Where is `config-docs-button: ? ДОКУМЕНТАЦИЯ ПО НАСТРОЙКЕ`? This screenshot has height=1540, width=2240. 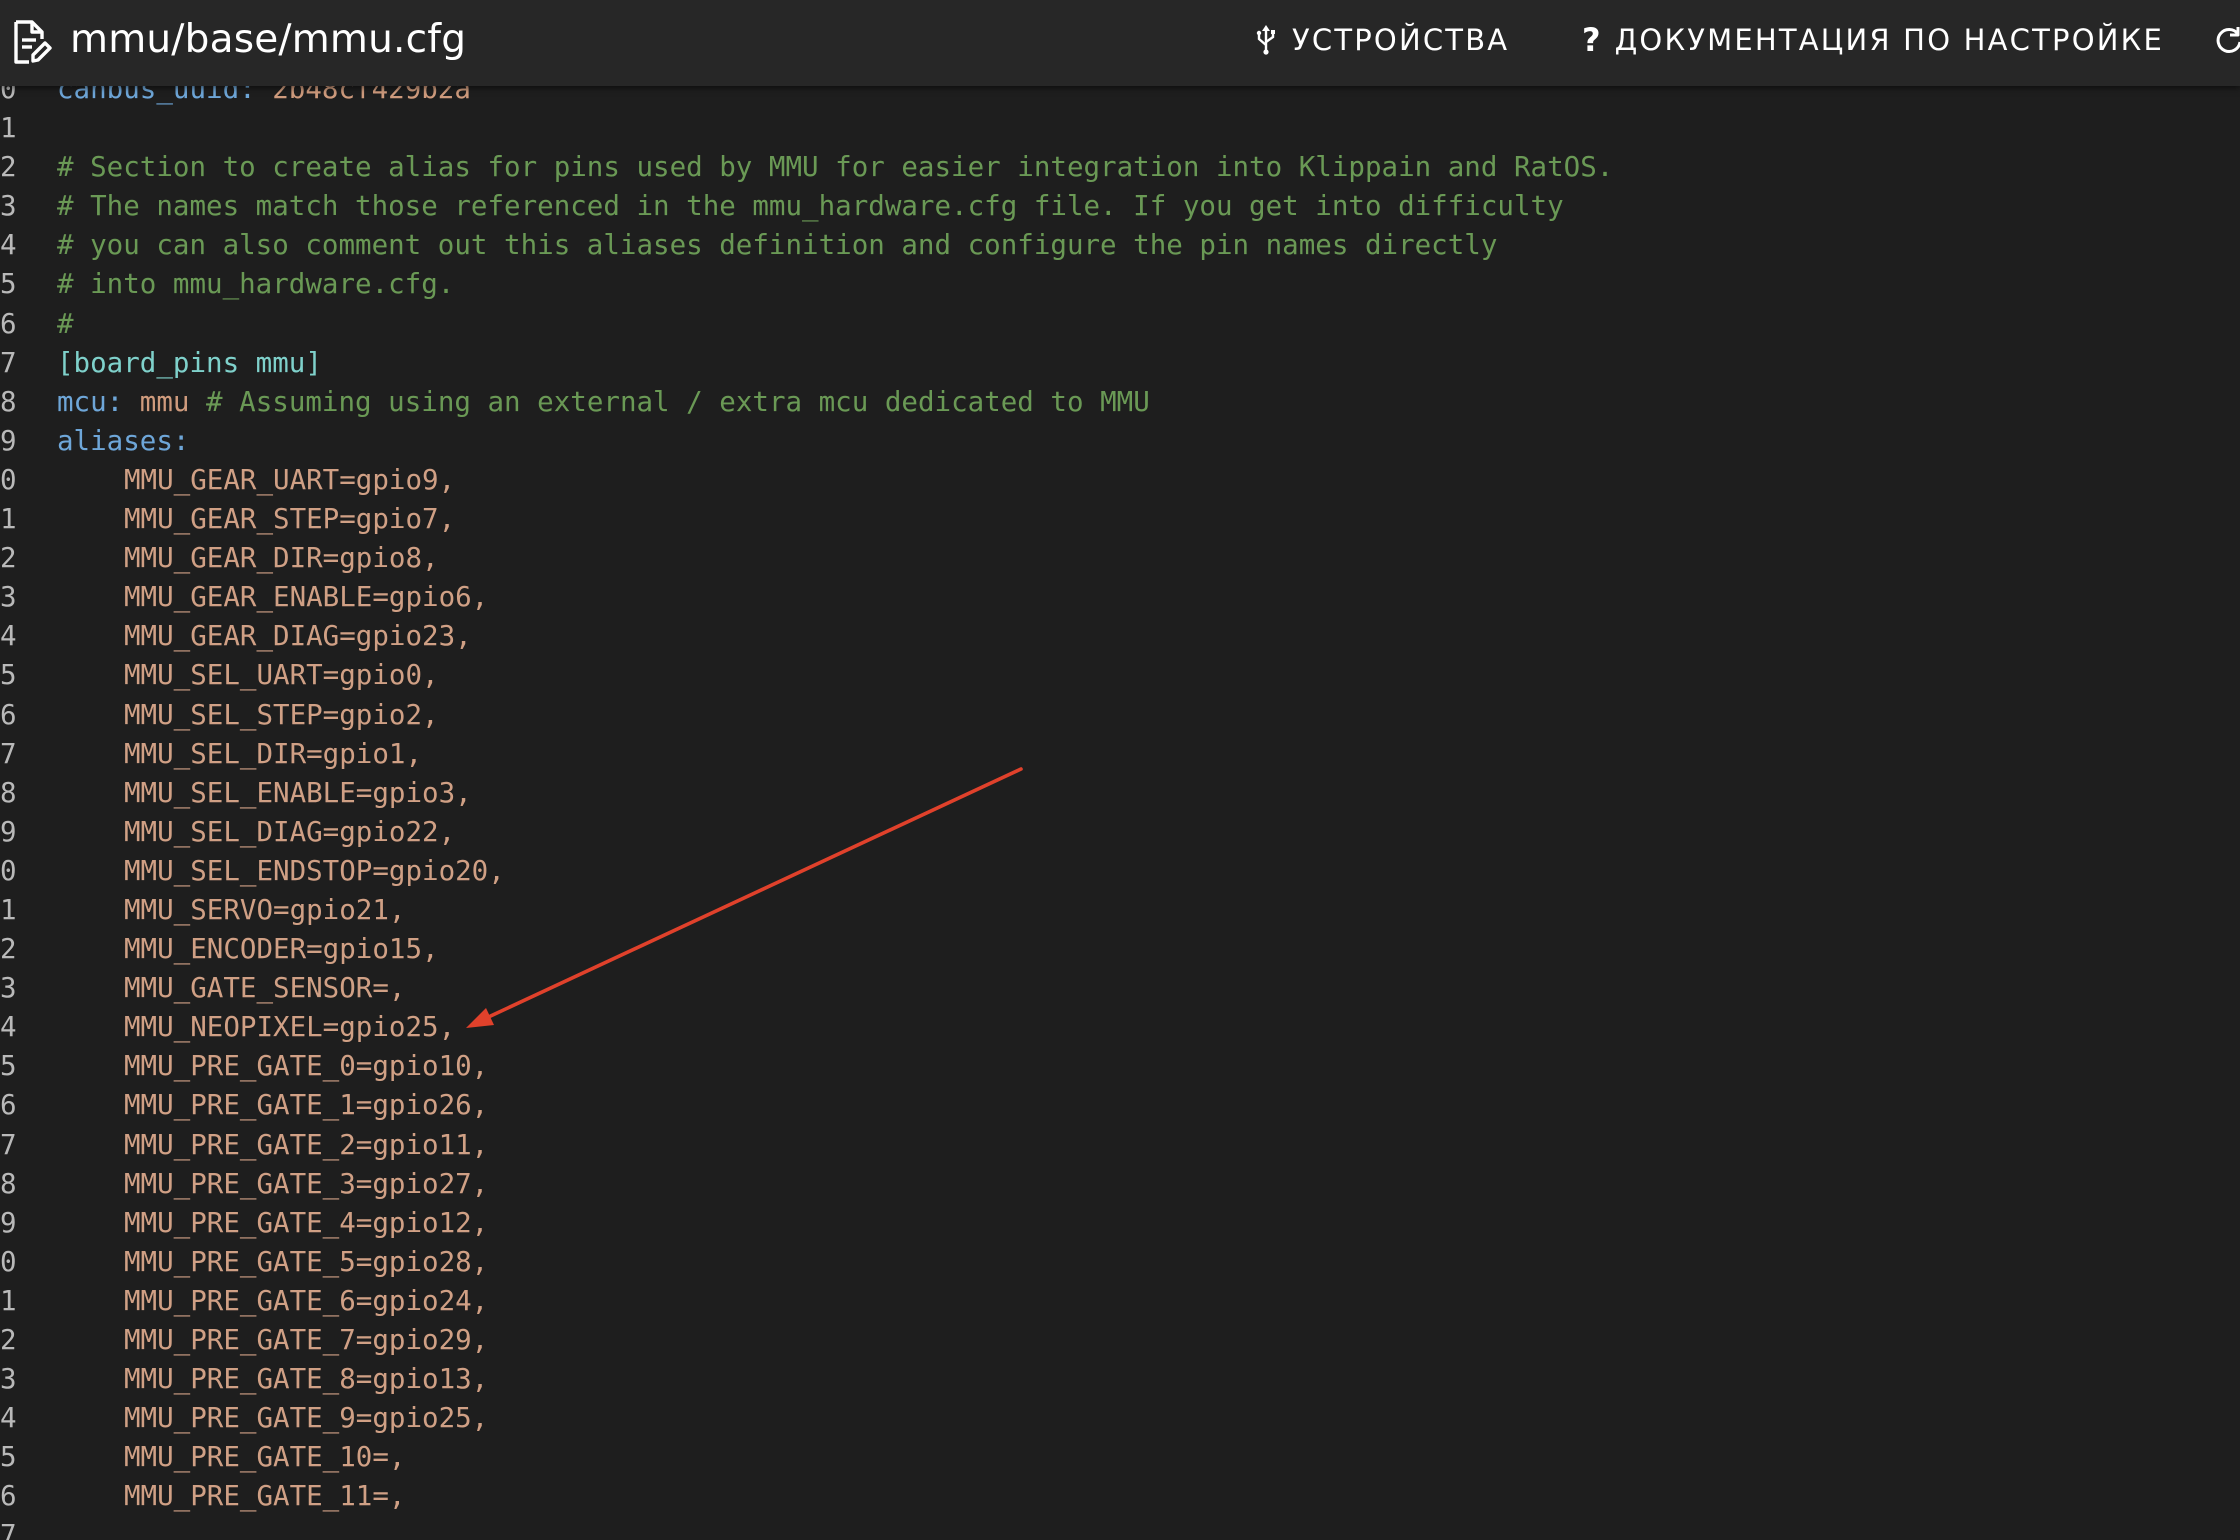
config-docs-button: ? ДОКУМЕНТАЦИЯ ПО НАСТРОЙКЕ is located at coordinates (1873, 40).